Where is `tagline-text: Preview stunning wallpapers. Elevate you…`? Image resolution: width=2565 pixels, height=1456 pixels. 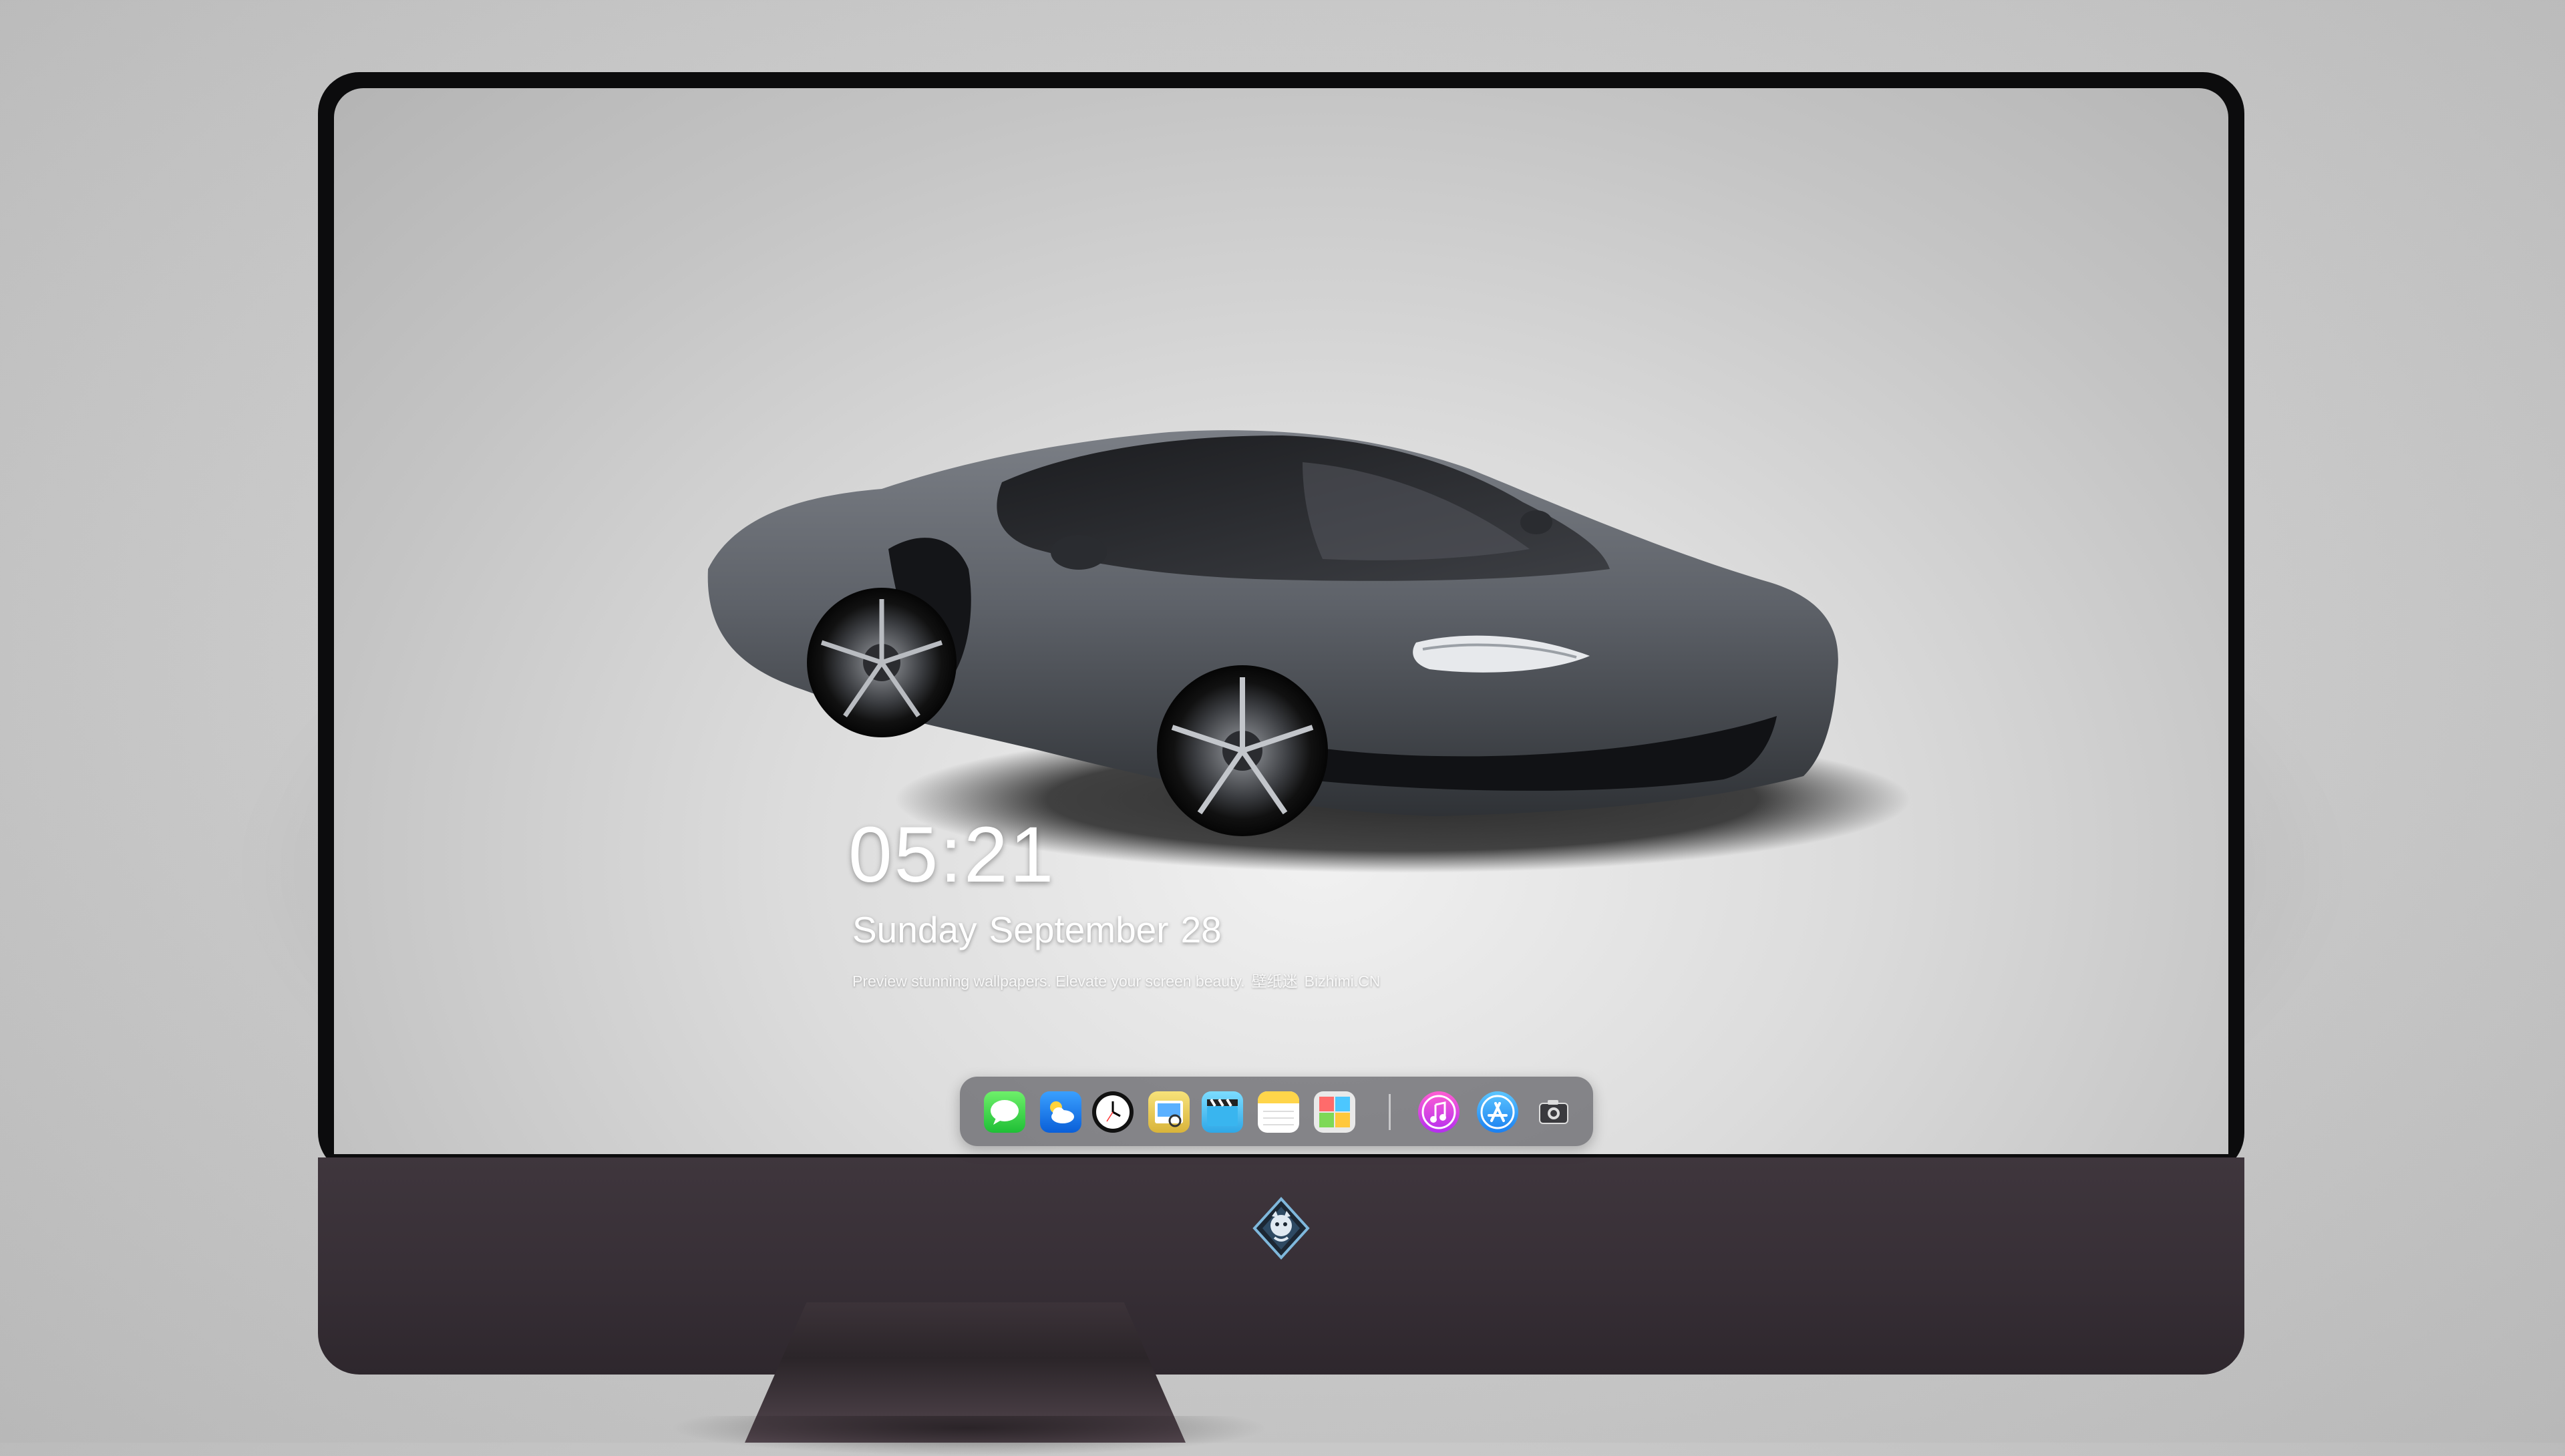
tagline-text: Preview stunning wallpapers. Elevate you… is located at coordinates (1048, 981).